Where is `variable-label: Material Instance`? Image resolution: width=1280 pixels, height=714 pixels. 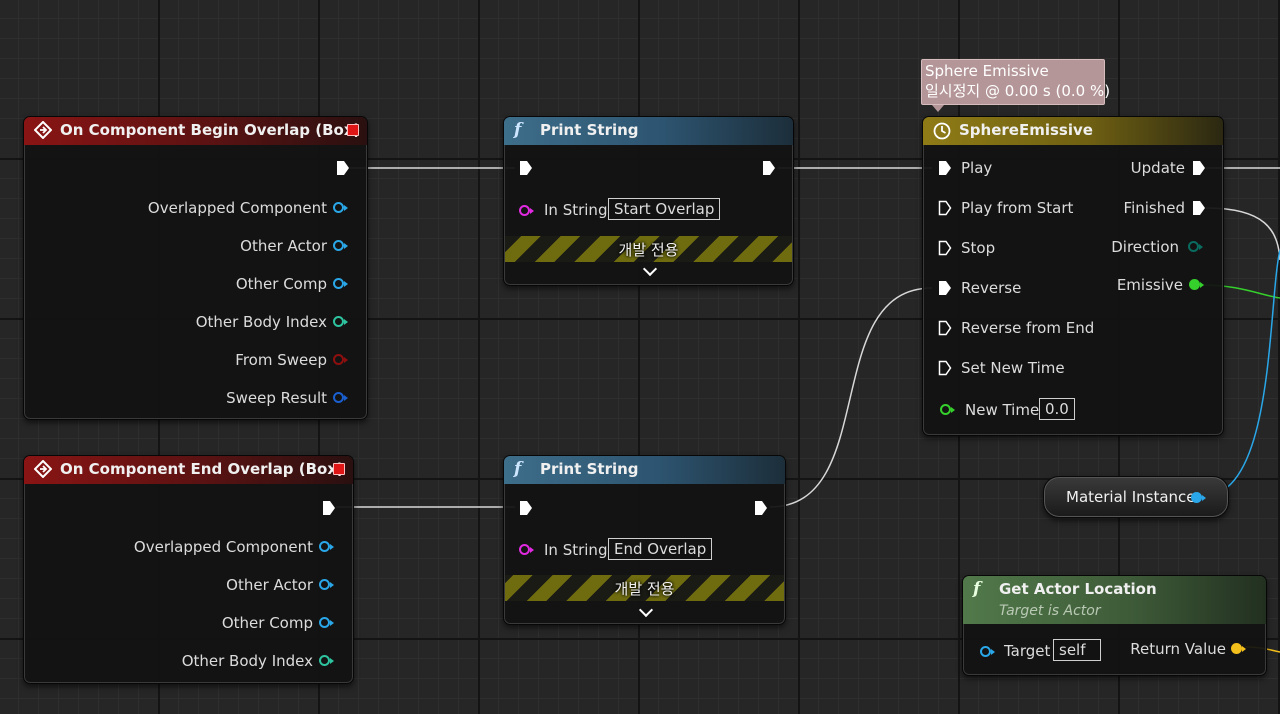
variable-label: Material Instance is located at coordinates (1131, 497).